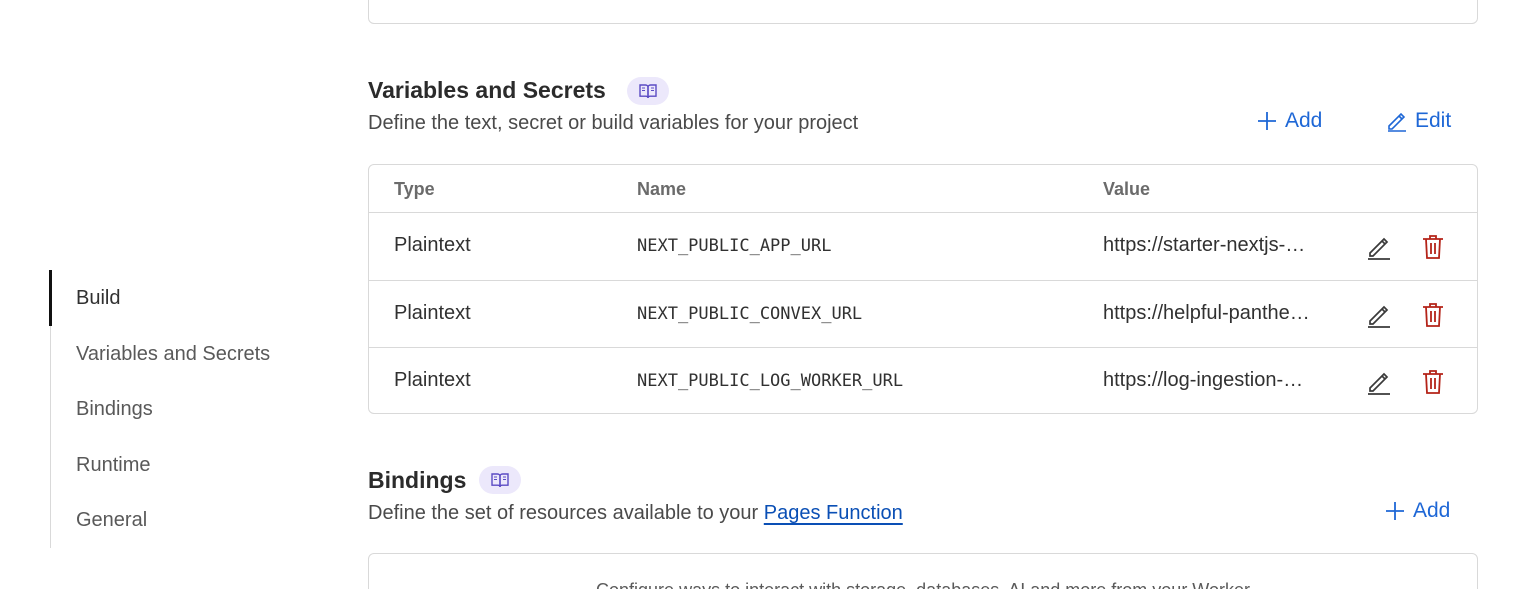  Describe the element at coordinates (1304, 120) in the screenshot. I see `add-variable-label: Add` at that location.